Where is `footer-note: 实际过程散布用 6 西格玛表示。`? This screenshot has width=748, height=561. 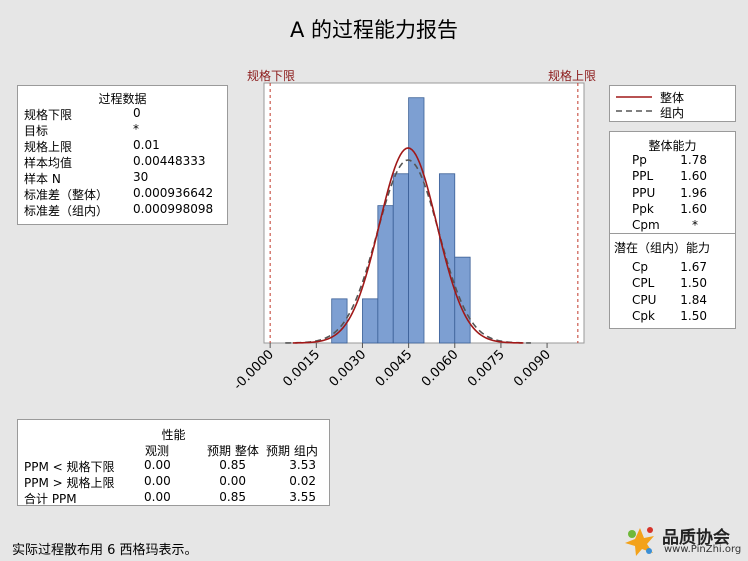
footer-note: 实际过程散布用 6 西格玛表示。 is located at coordinates (105, 550).